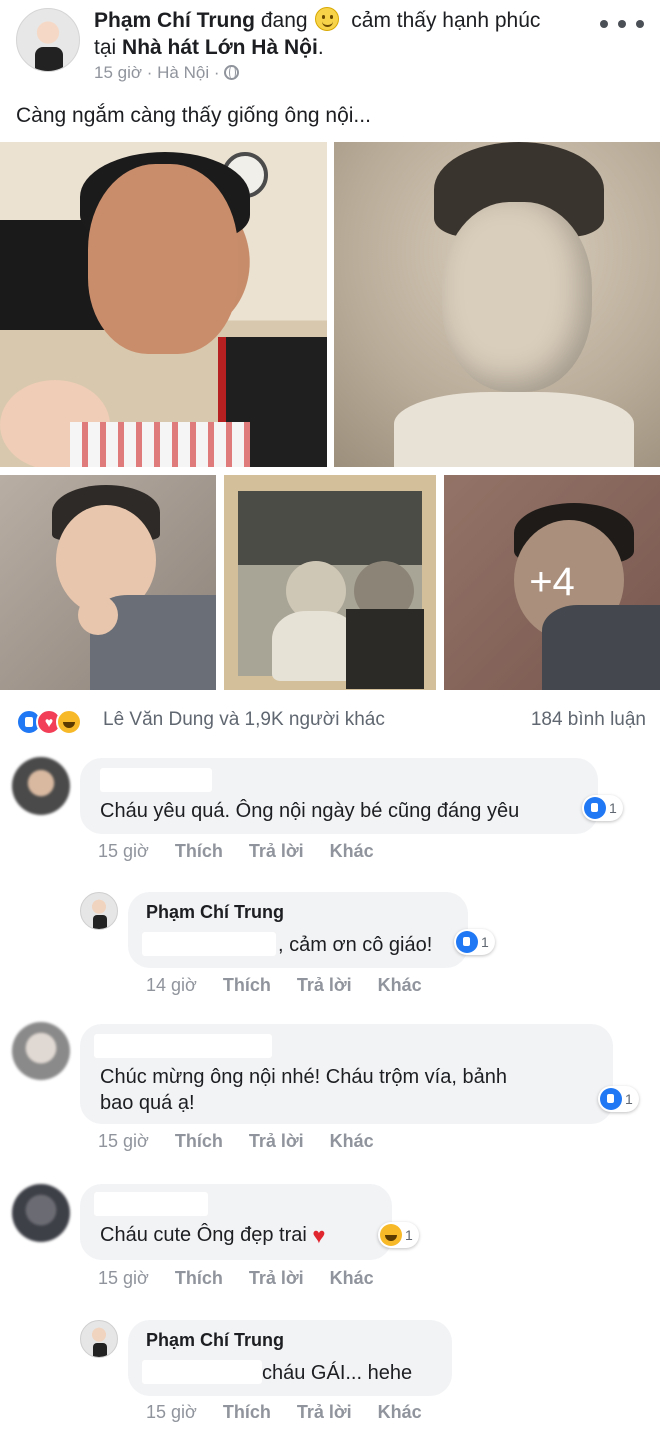 This screenshot has height=1431, width=660. I want to click on post-meta: 15 giờ · Hà Nội ·, so click(167, 73).